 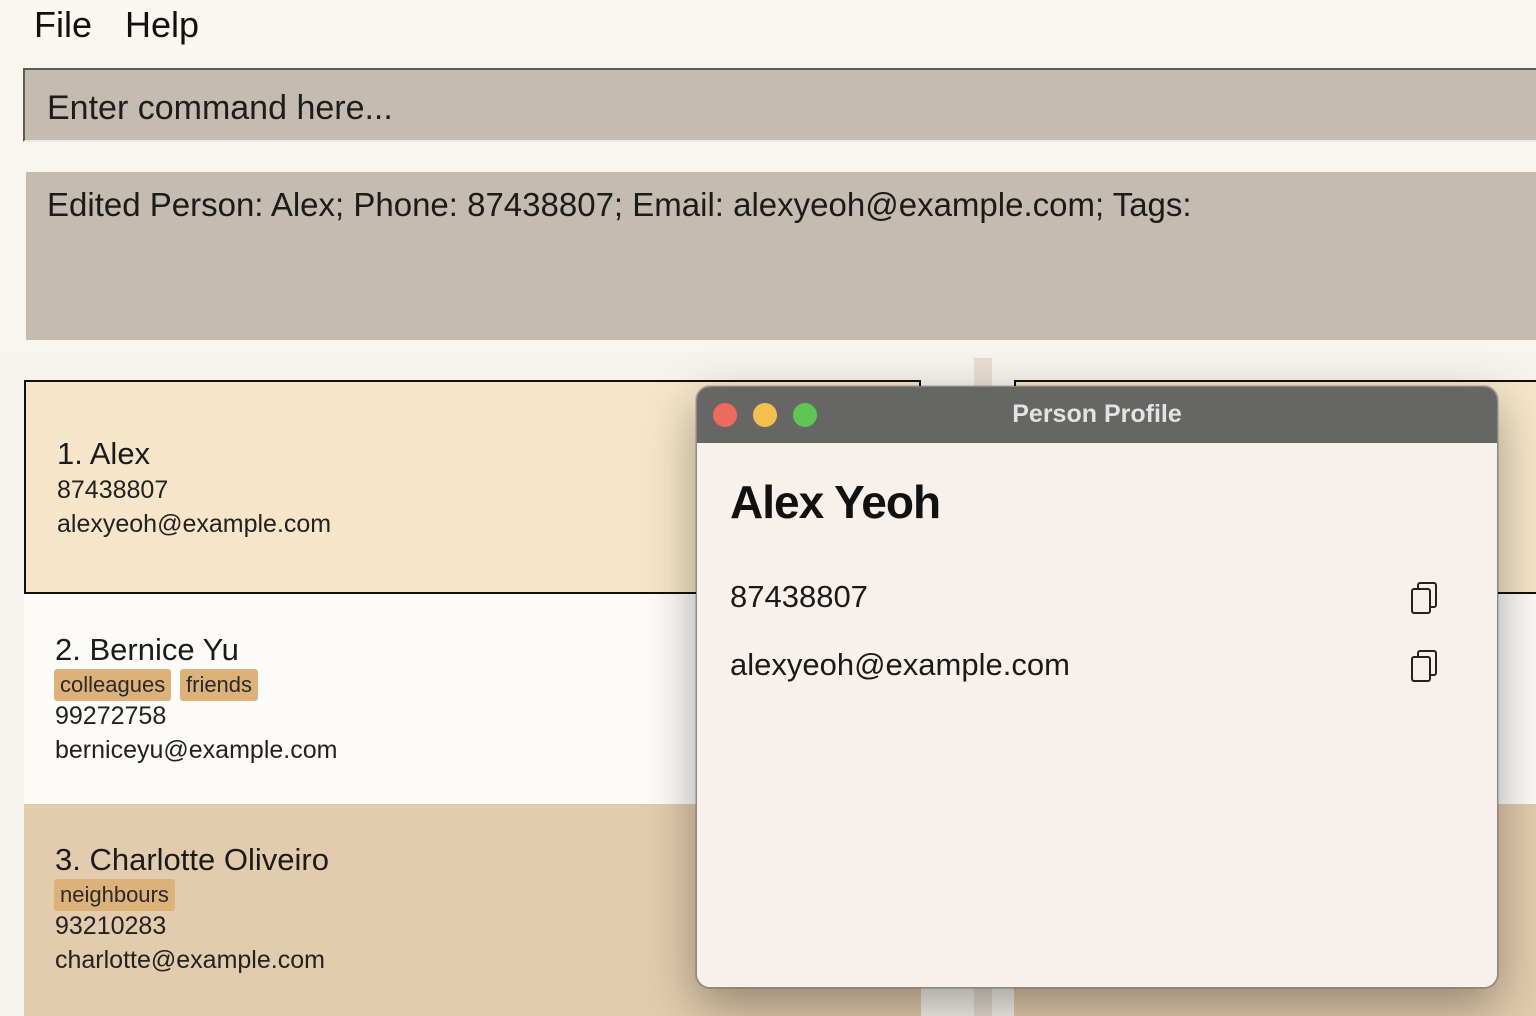 I want to click on window-title: Person Profile, so click(x=1097, y=414).